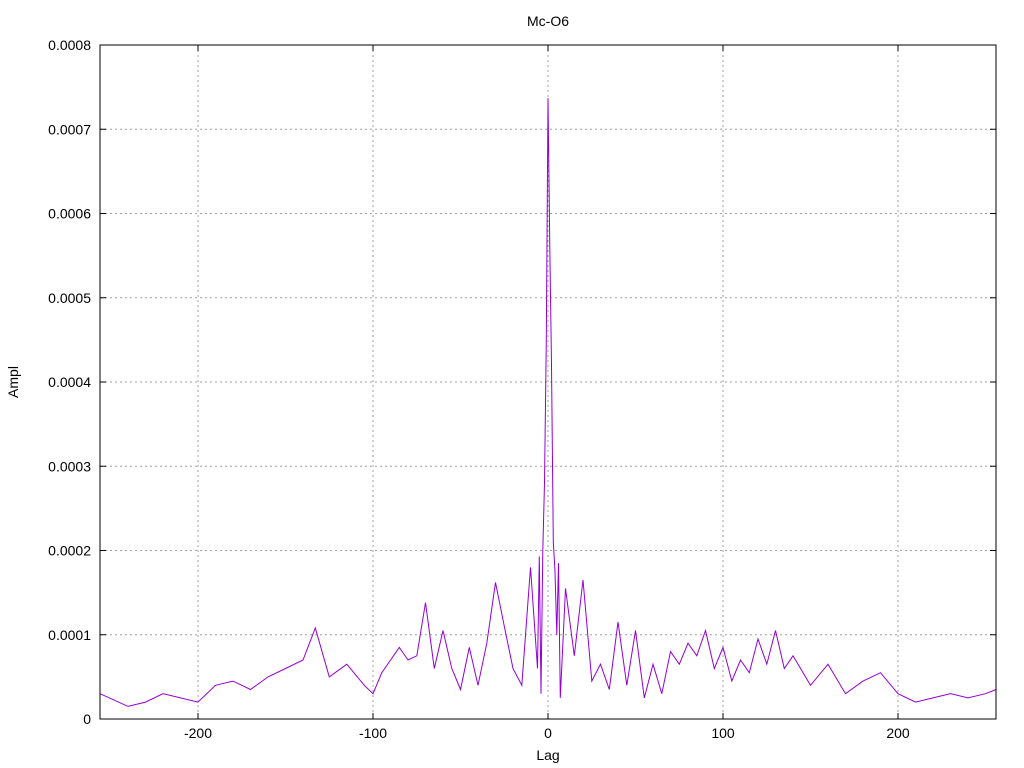 The height and width of the screenshot is (768, 1024). What do you see at coordinates (723, 733) in the screenshot?
I see `x-tick-label: 100` at bounding box center [723, 733].